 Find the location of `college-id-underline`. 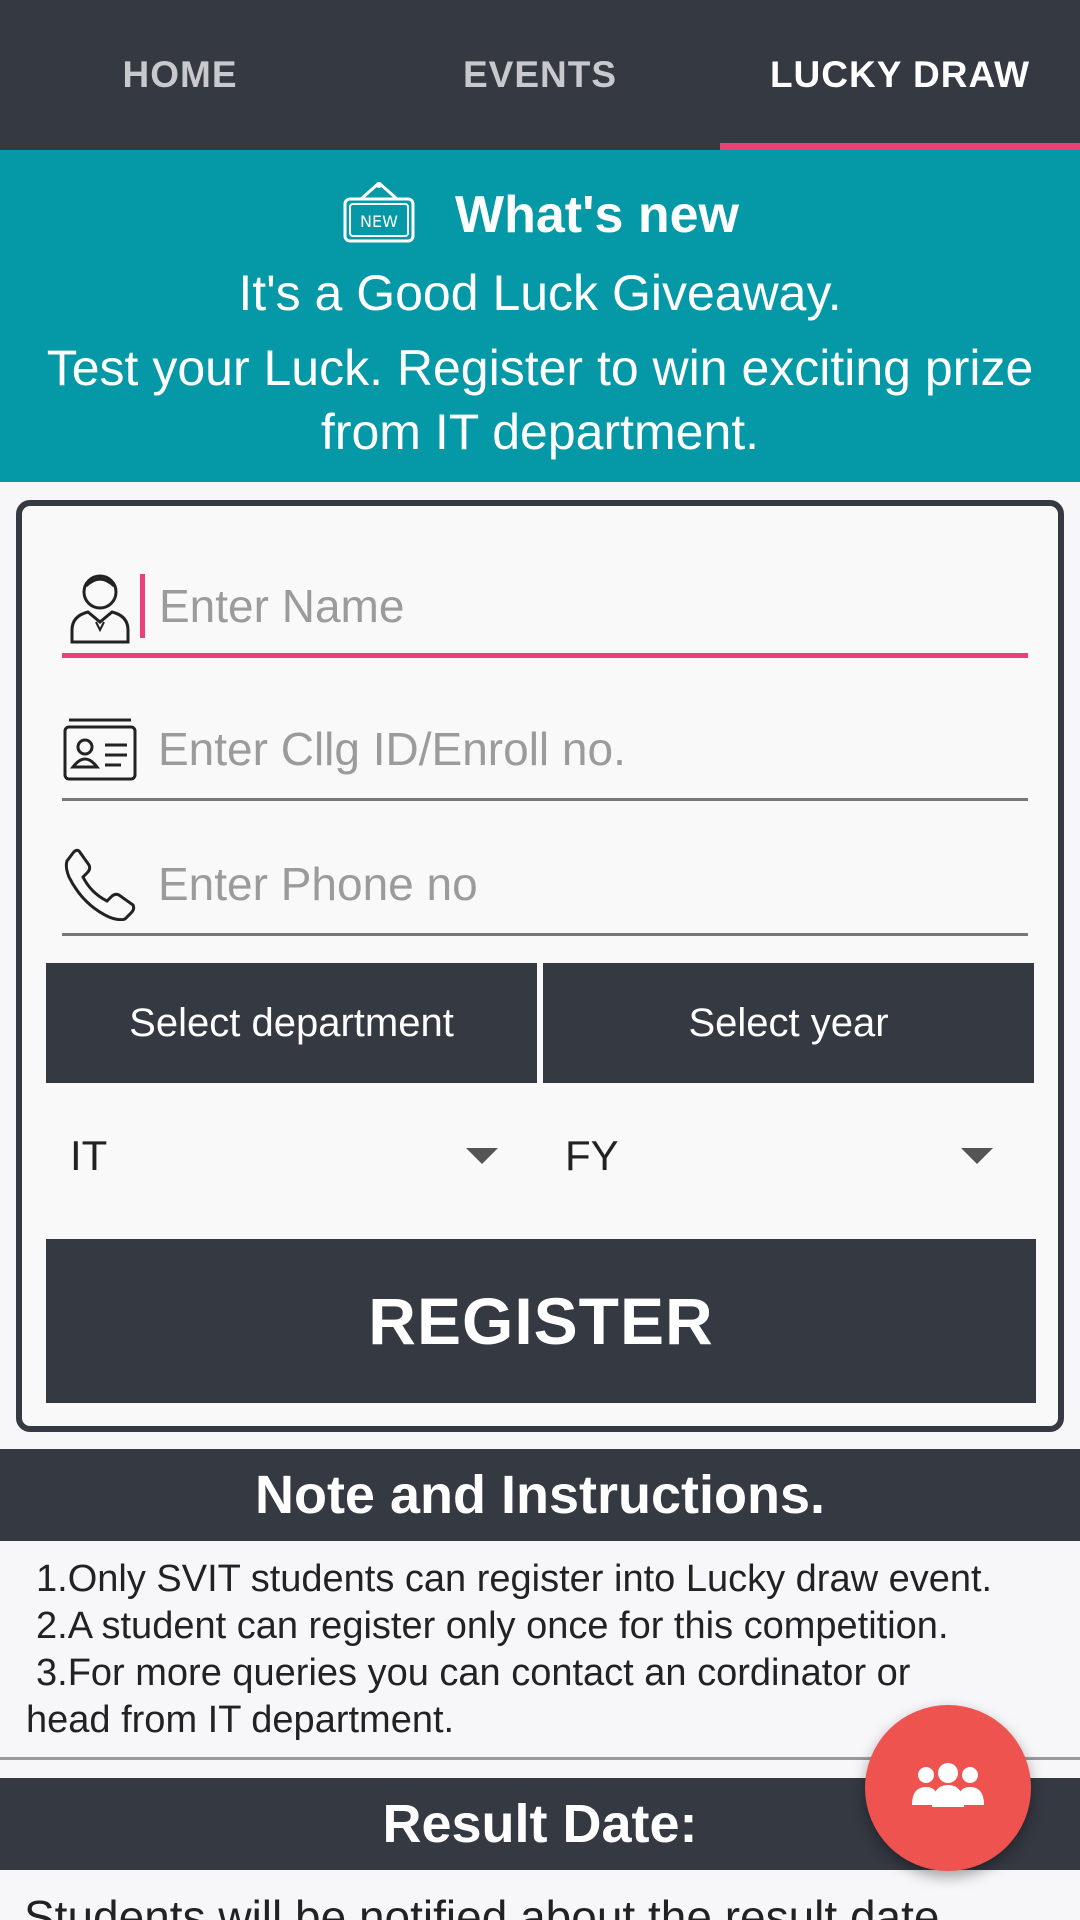

college-id-underline is located at coordinates (545, 799).